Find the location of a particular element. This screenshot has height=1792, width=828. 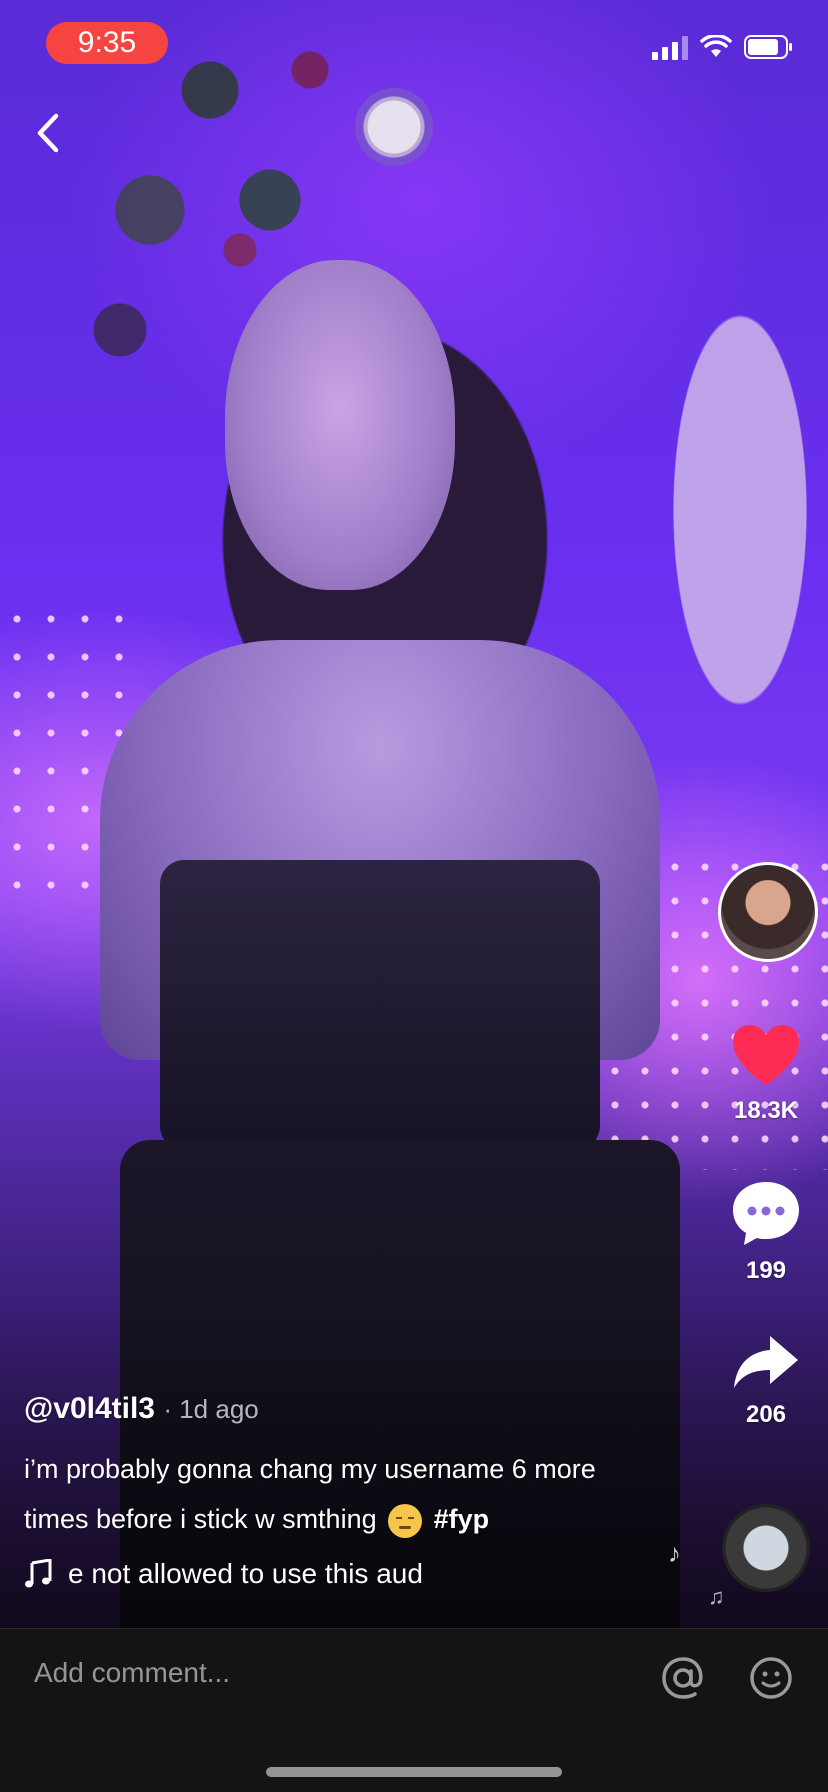

battery-icon is located at coordinates (769, 47).